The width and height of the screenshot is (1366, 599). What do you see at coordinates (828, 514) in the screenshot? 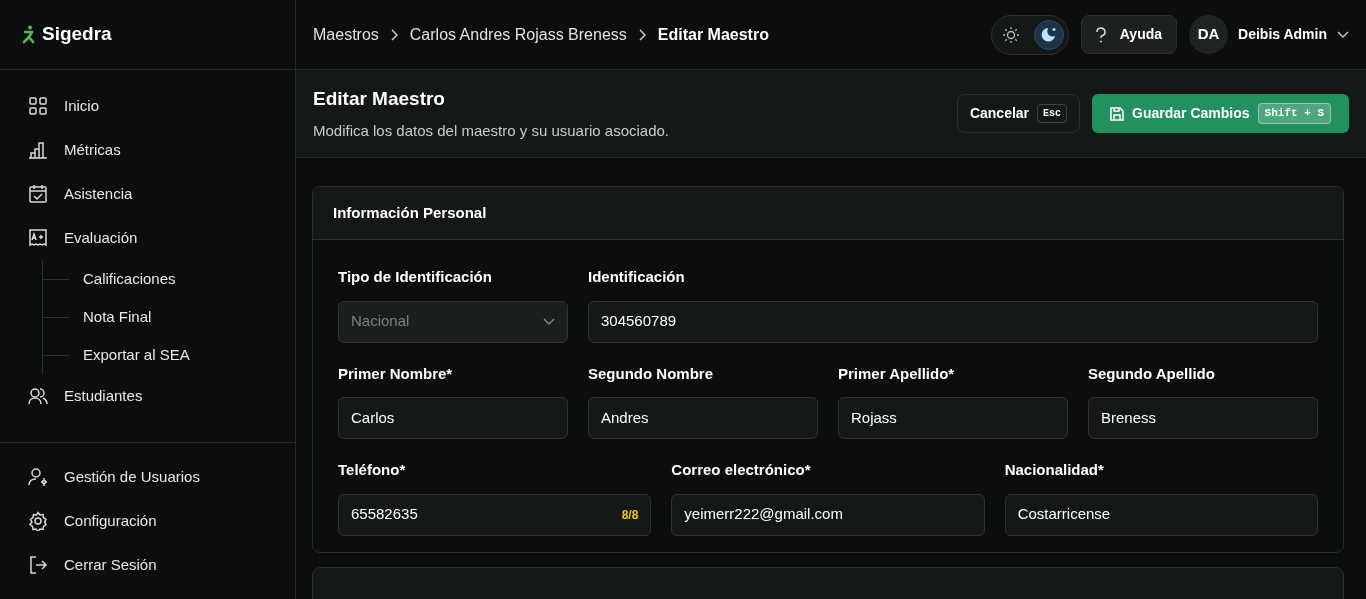
I see `input-field: yeimerr222@gmail.com` at bounding box center [828, 514].